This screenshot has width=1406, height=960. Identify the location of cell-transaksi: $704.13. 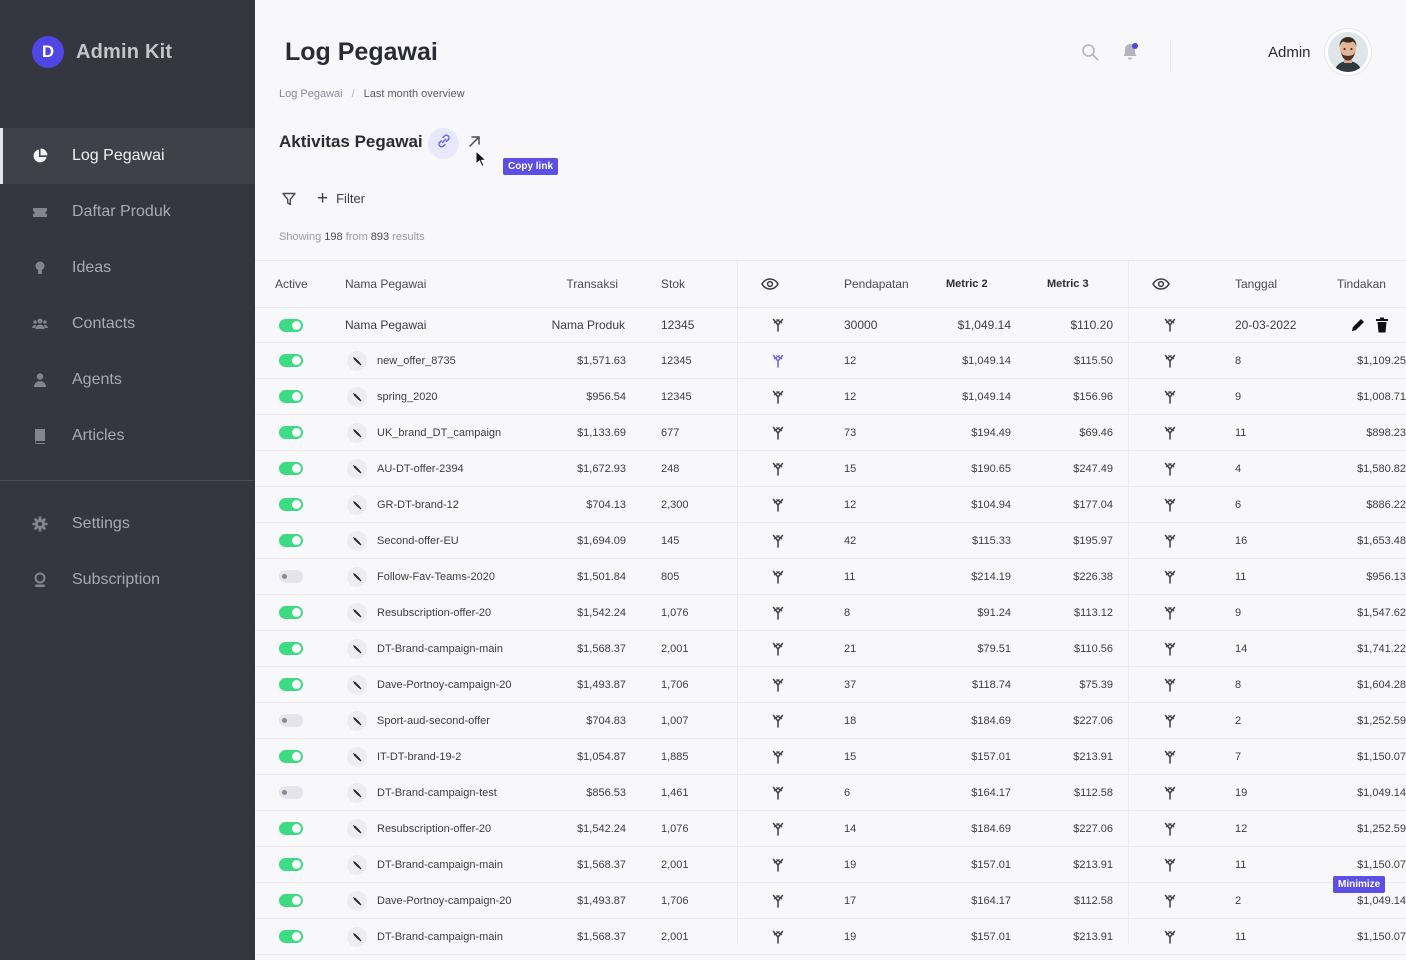
(606, 504).